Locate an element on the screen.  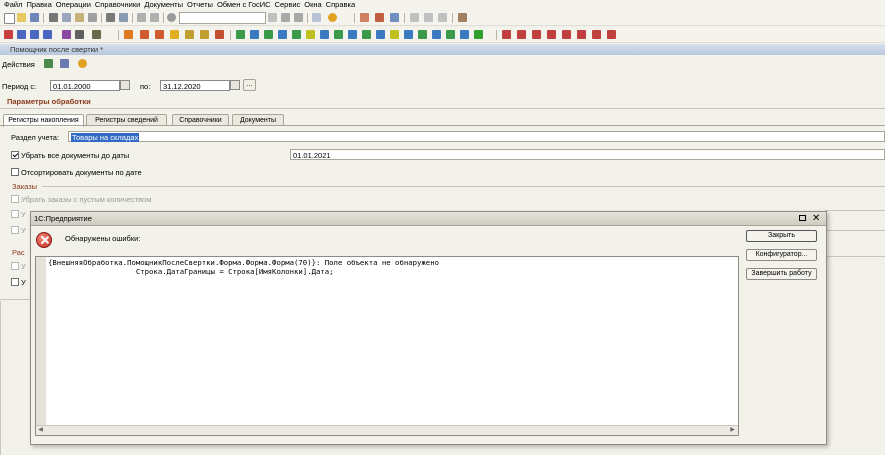
period-from-input: 01.01.2000 is located at coordinates (85, 85).